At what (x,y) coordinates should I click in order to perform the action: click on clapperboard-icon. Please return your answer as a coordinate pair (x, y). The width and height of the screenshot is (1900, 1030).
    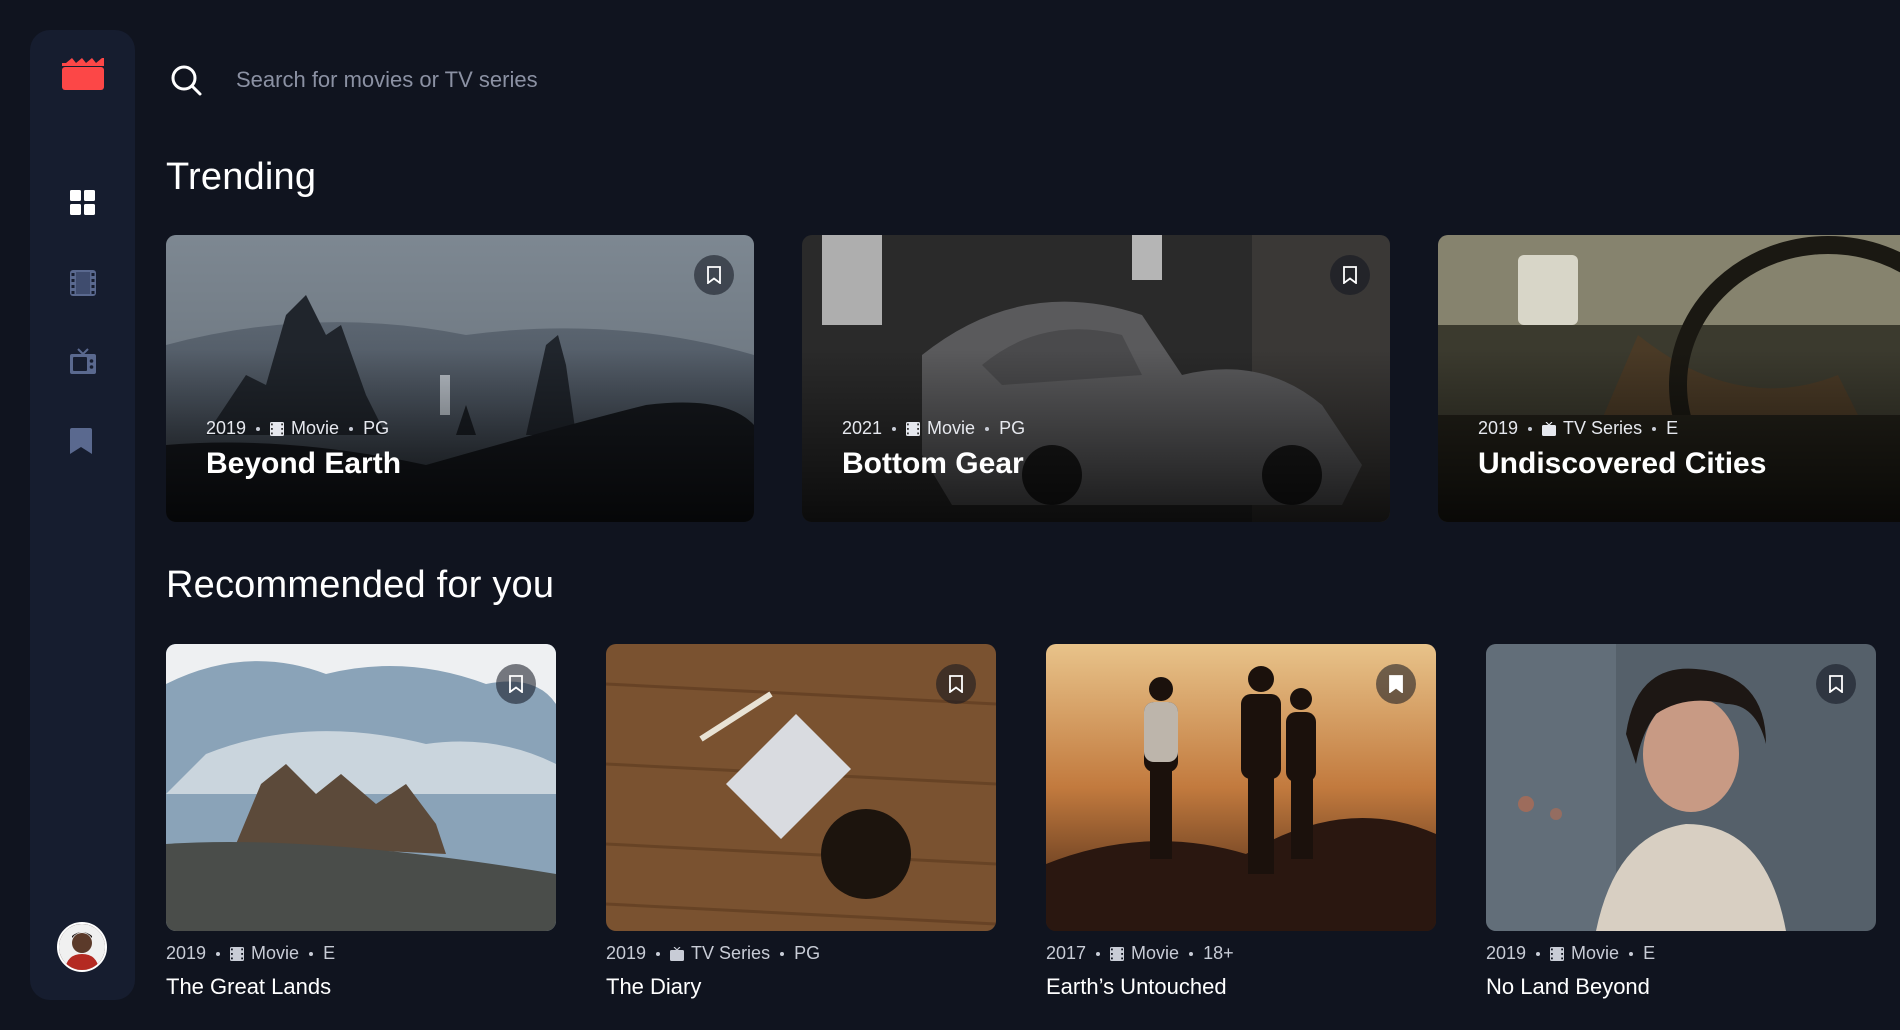
    Looking at the image, I should click on (83, 76).